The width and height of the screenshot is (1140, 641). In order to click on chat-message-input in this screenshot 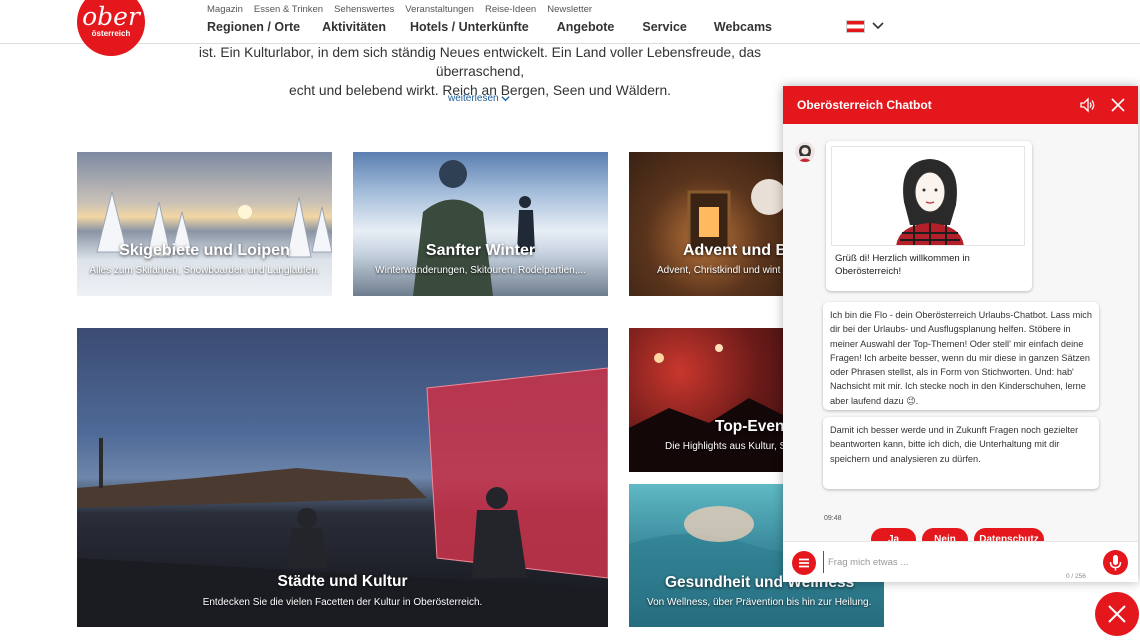, I will do `click(958, 562)`.